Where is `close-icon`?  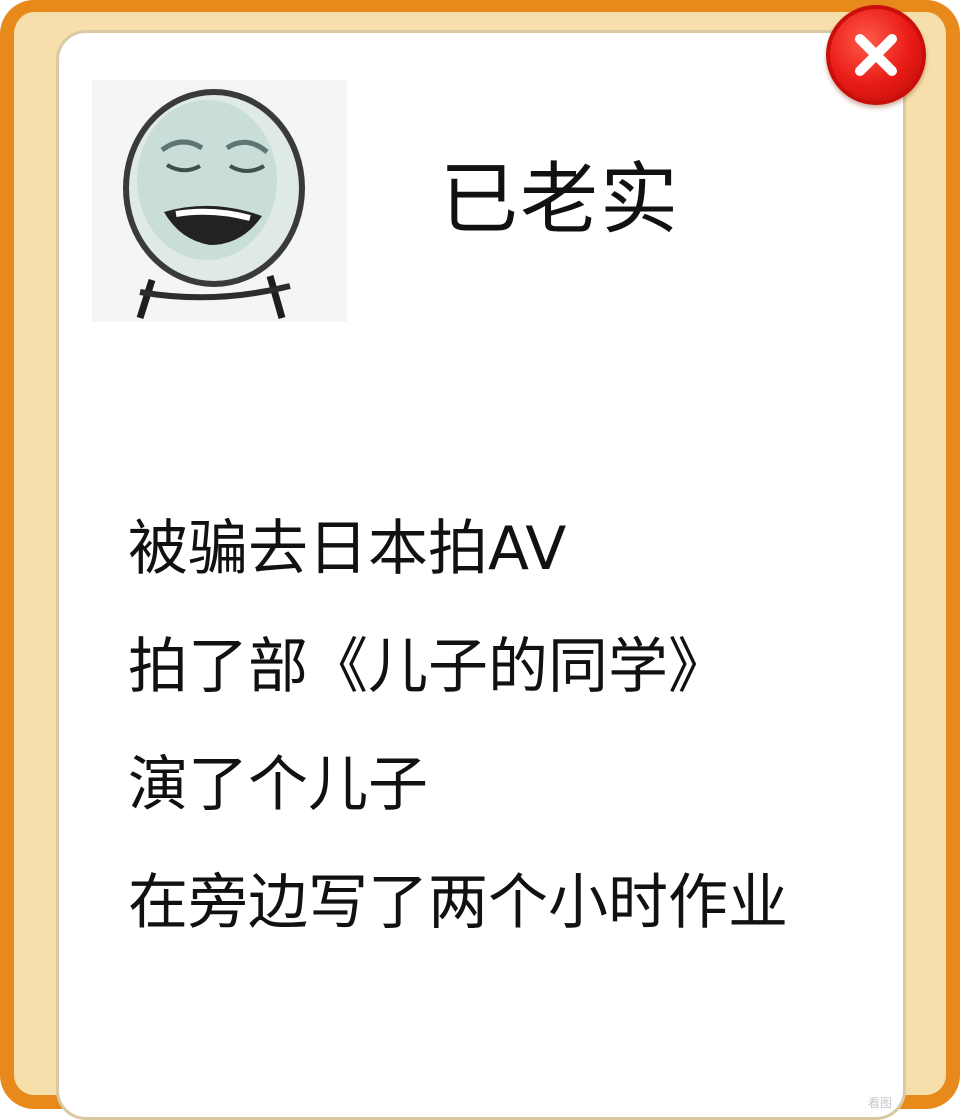 close-icon is located at coordinates (876, 55).